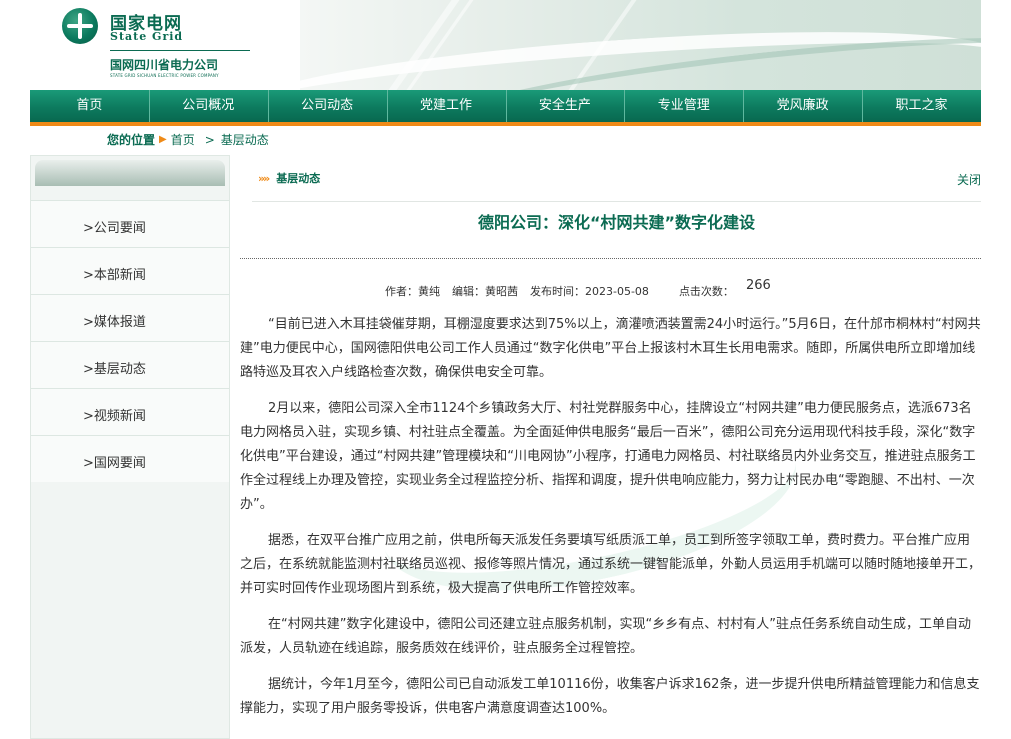  What do you see at coordinates (589, 291) in the screenshot?
I see `article-date: 发布时间：2023-05-08` at bounding box center [589, 291].